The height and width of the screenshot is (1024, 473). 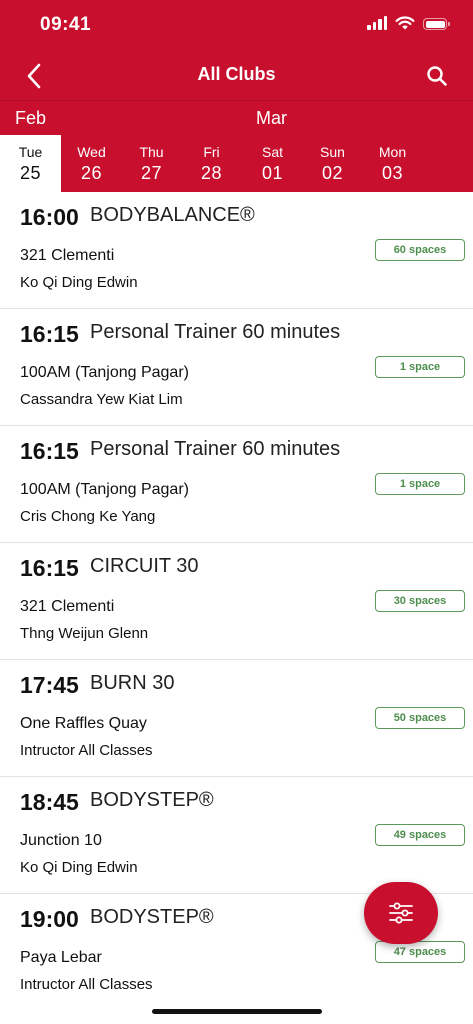 I want to click on day-thu-27: Thu 27, so click(x=151, y=163).